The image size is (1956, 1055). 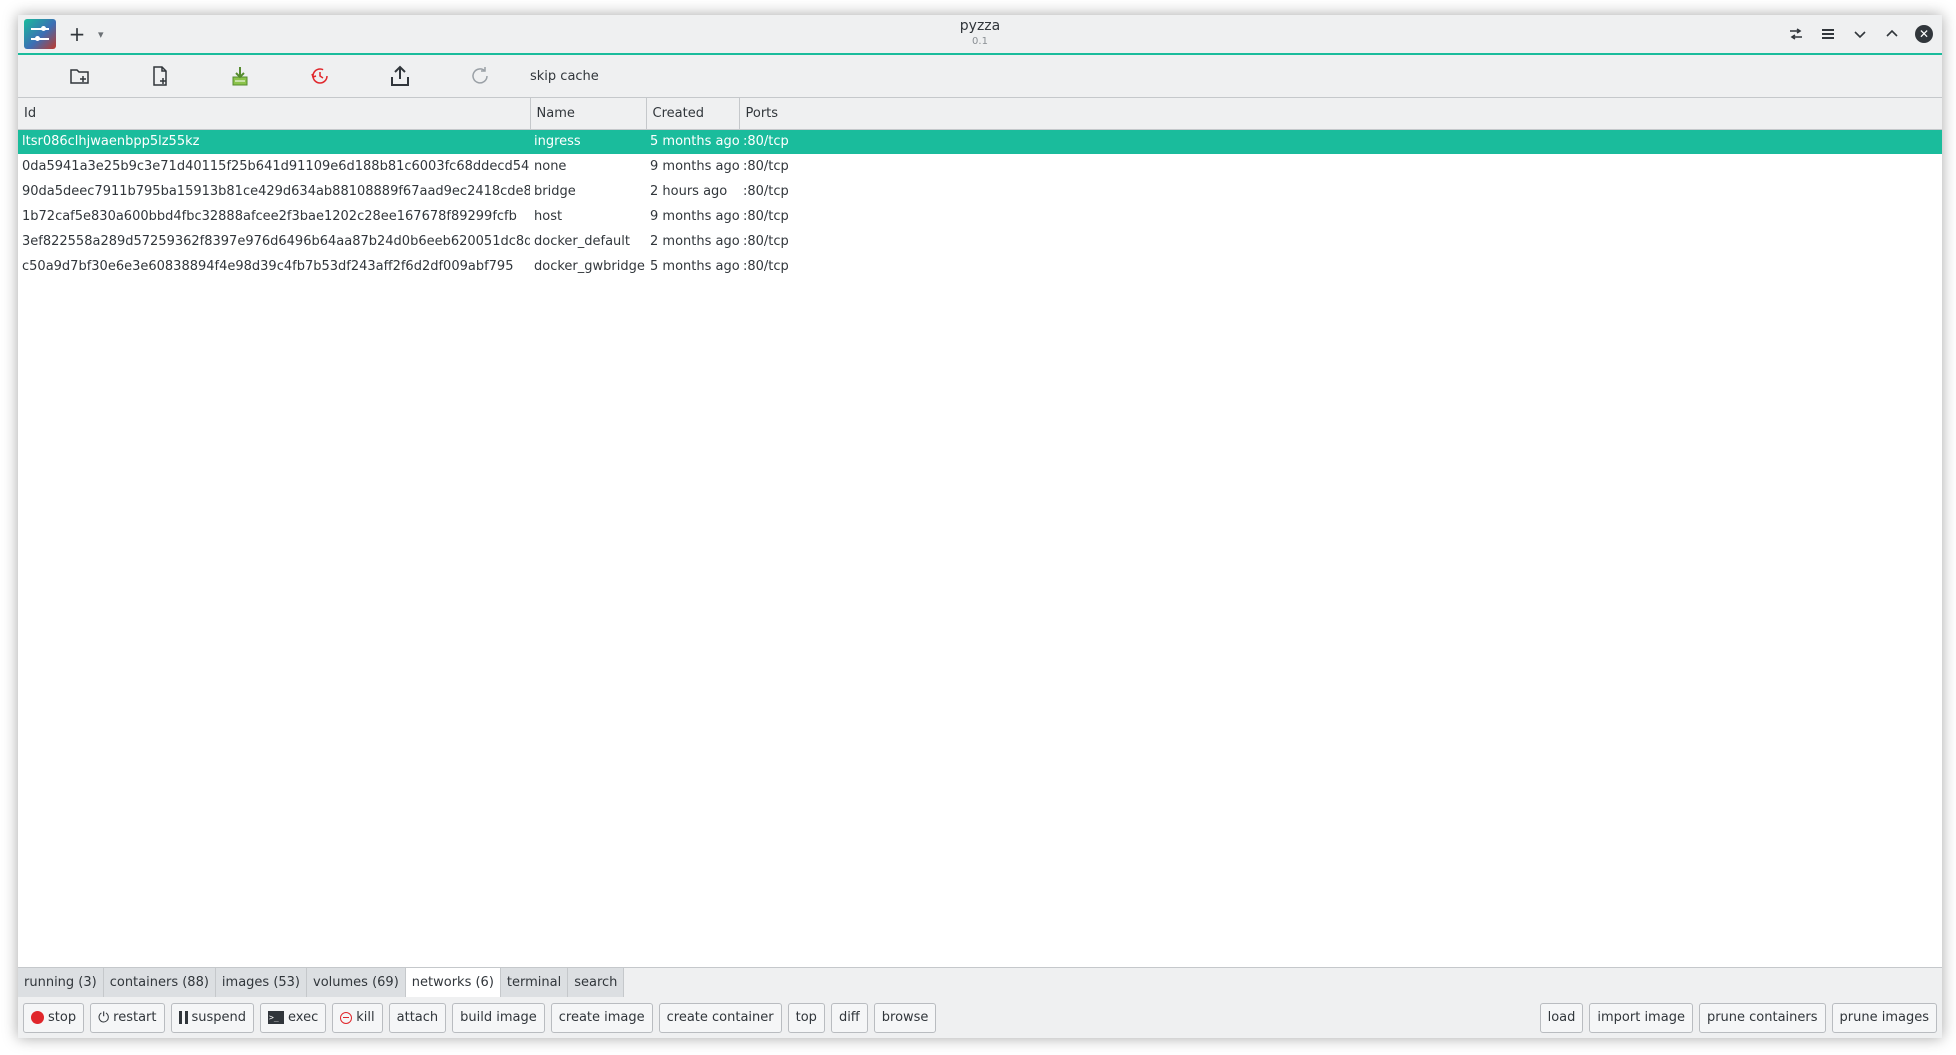 I want to click on document-add-icon, so click(x=160, y=76).